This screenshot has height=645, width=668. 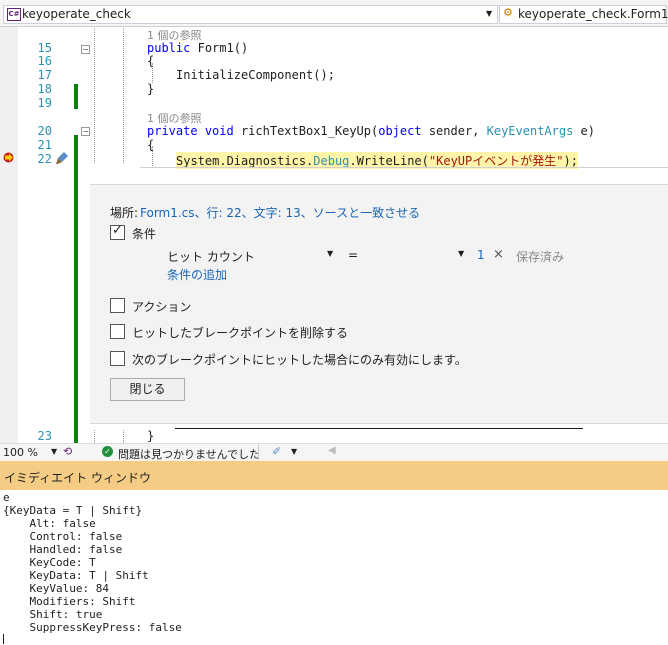 I want to click on code-line-15: public Form1(), so click(x=197, y=48).